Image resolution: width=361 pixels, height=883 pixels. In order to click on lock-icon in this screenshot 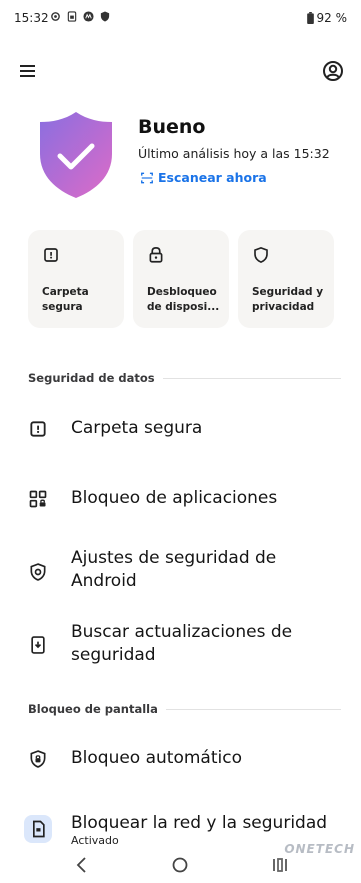, I will do `click(156, 255)`.